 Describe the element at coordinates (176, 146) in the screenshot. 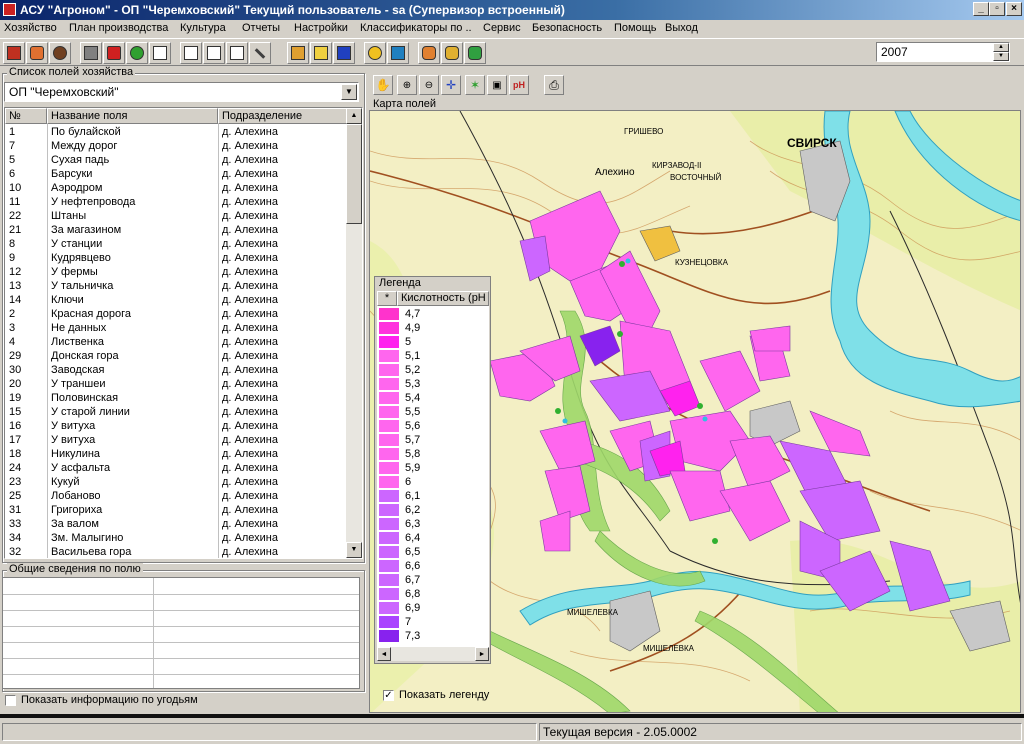

I see `table-row: 7 Между дорог д. Алехина` at that location.